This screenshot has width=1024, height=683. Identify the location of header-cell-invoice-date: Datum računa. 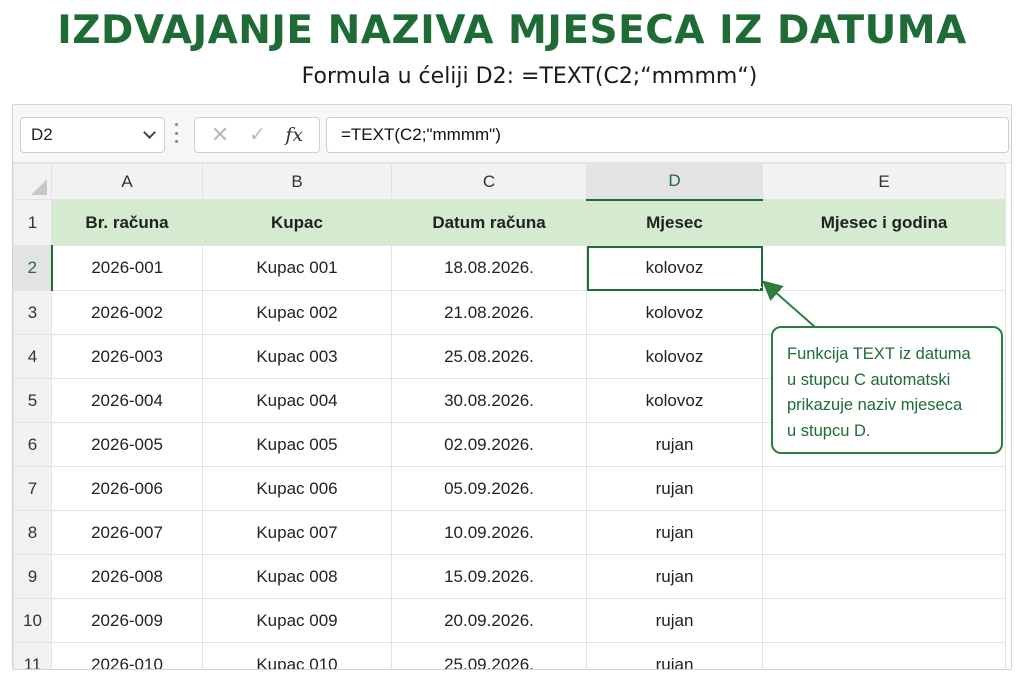
(489, 222).